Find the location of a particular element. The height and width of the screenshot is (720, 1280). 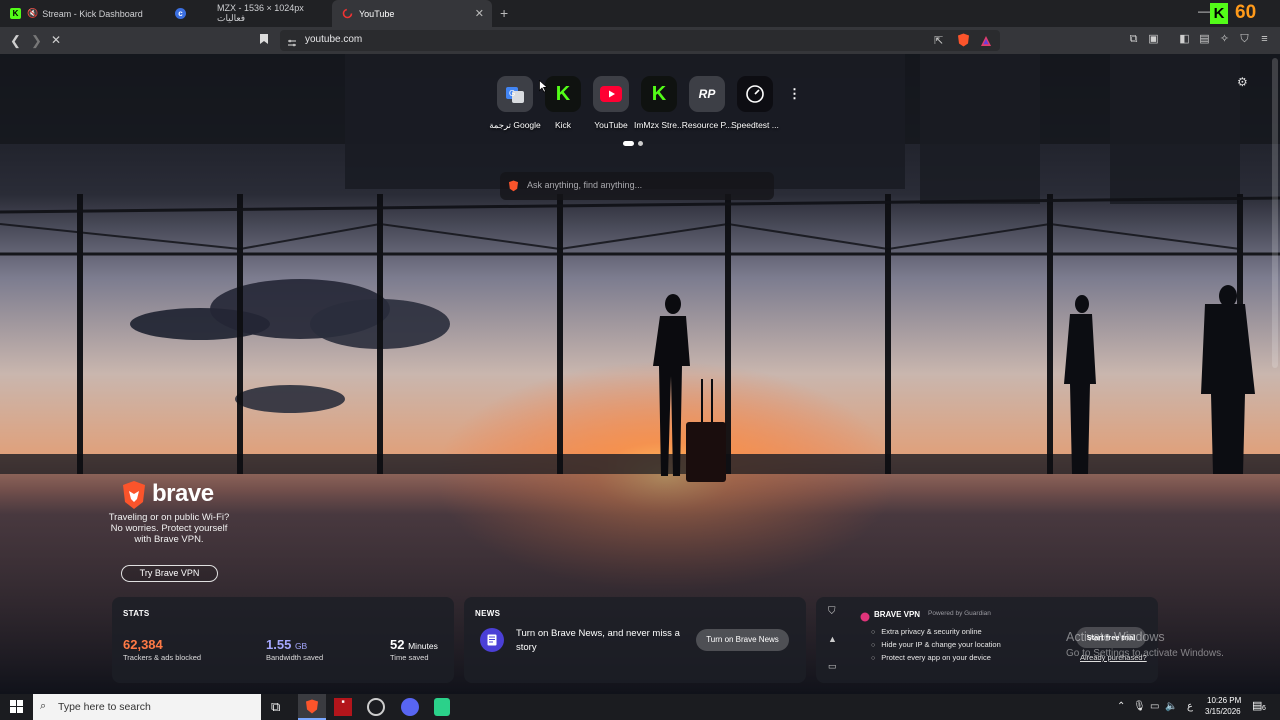

brave-lion-logo-icon is located at coordinates (134, 497).